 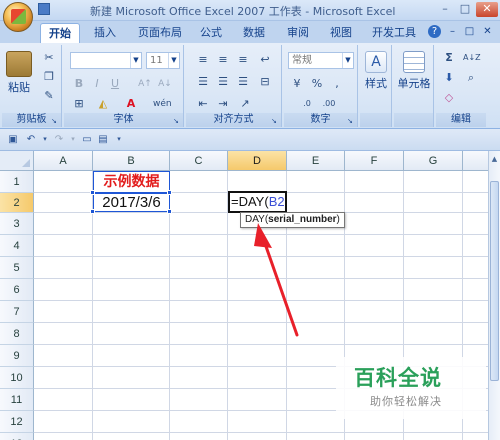 What do you see at coordinates (337, 83) in the screenshot?
I see `comma-button: ,` at bounding box center [337, 83].